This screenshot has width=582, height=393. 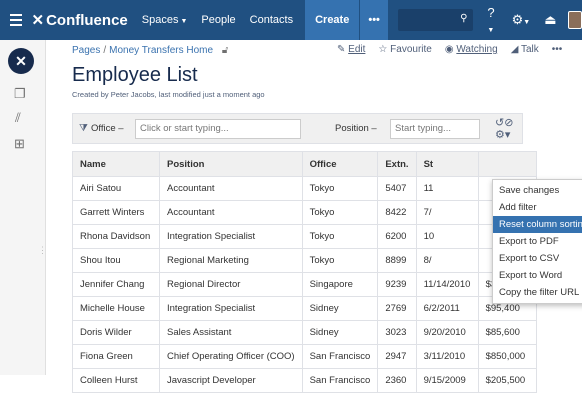 I want to click on watching-button: ◉ Watching, so click(x=471, y=49).